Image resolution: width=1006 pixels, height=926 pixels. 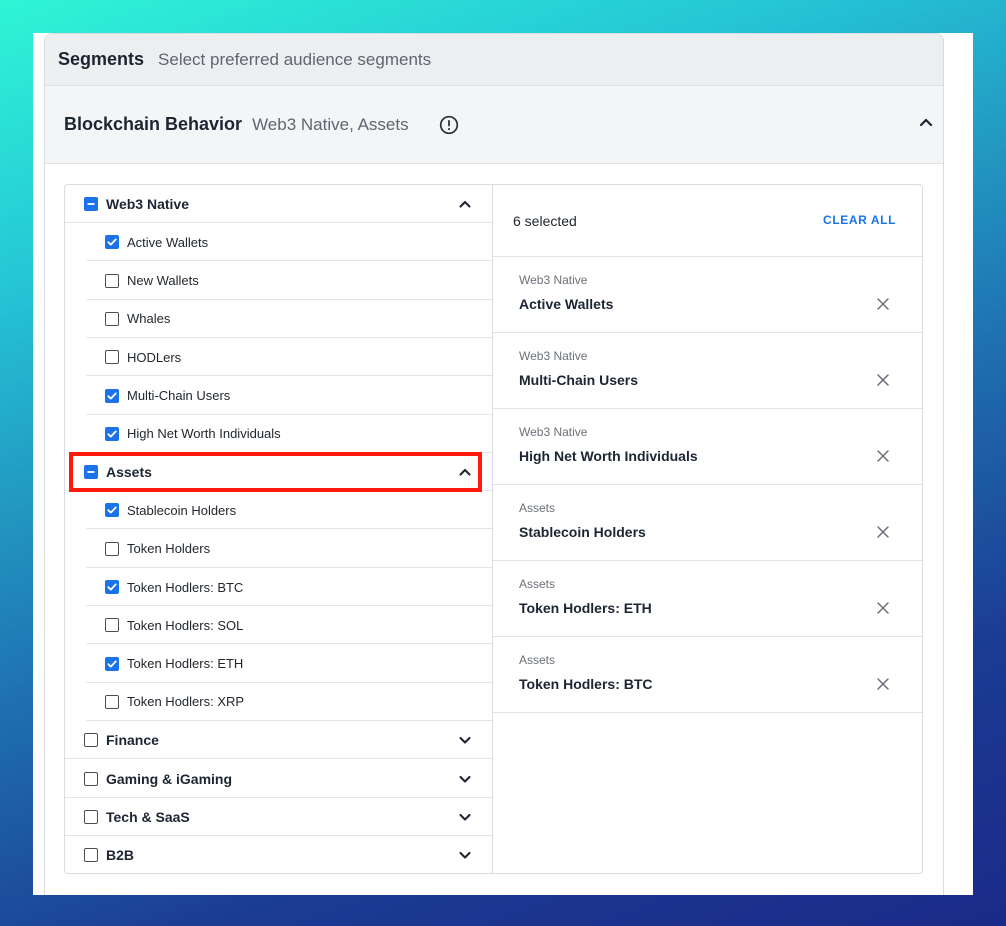 I want to click on tree-group-label: Tech & SaaS, so click(x=148, y=816).